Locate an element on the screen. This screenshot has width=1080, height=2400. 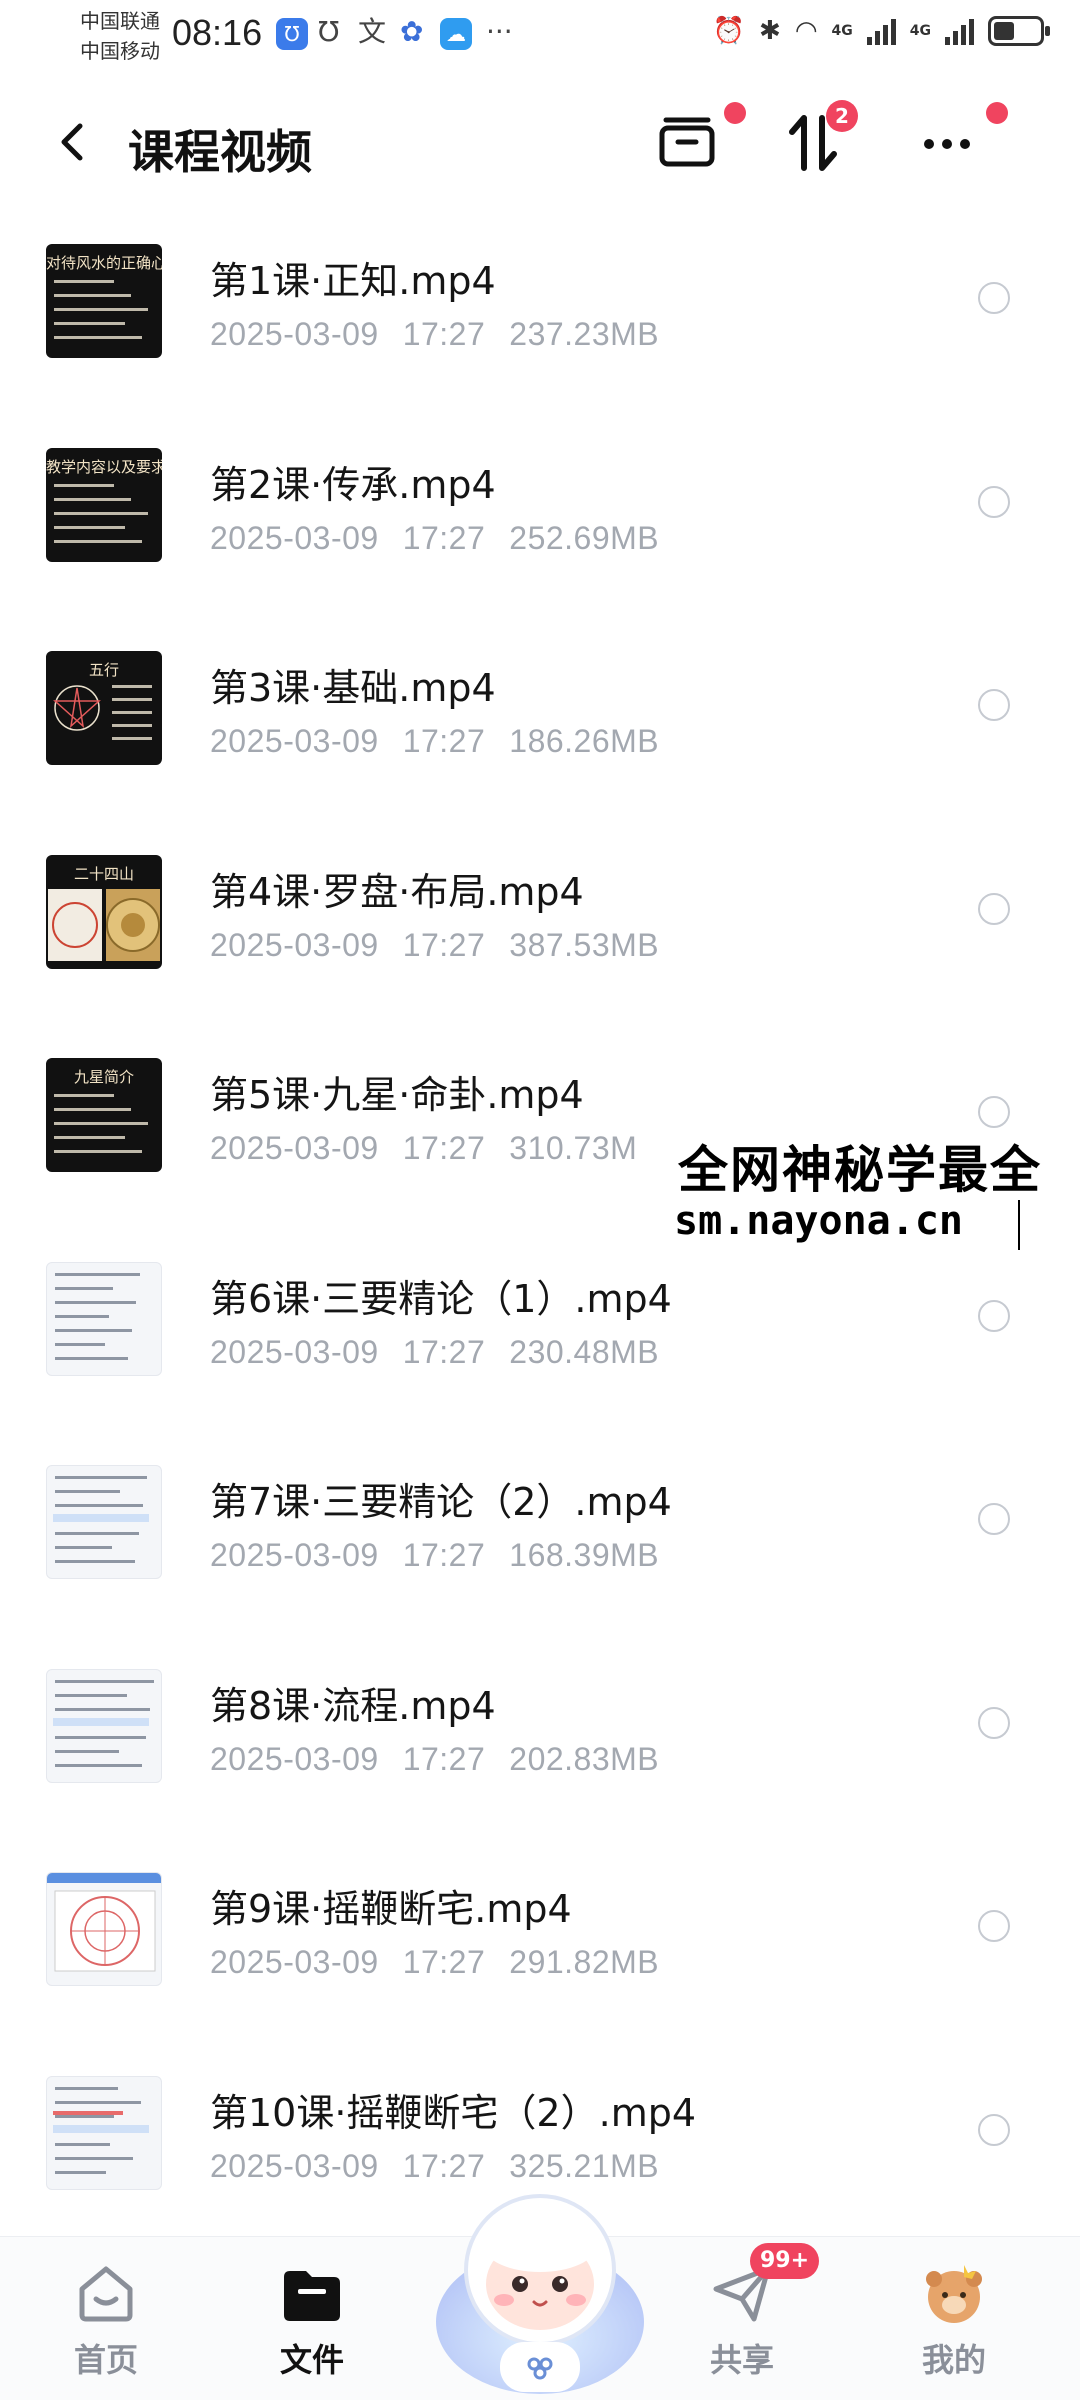
home-icon is located at coordinates (106, 2294).